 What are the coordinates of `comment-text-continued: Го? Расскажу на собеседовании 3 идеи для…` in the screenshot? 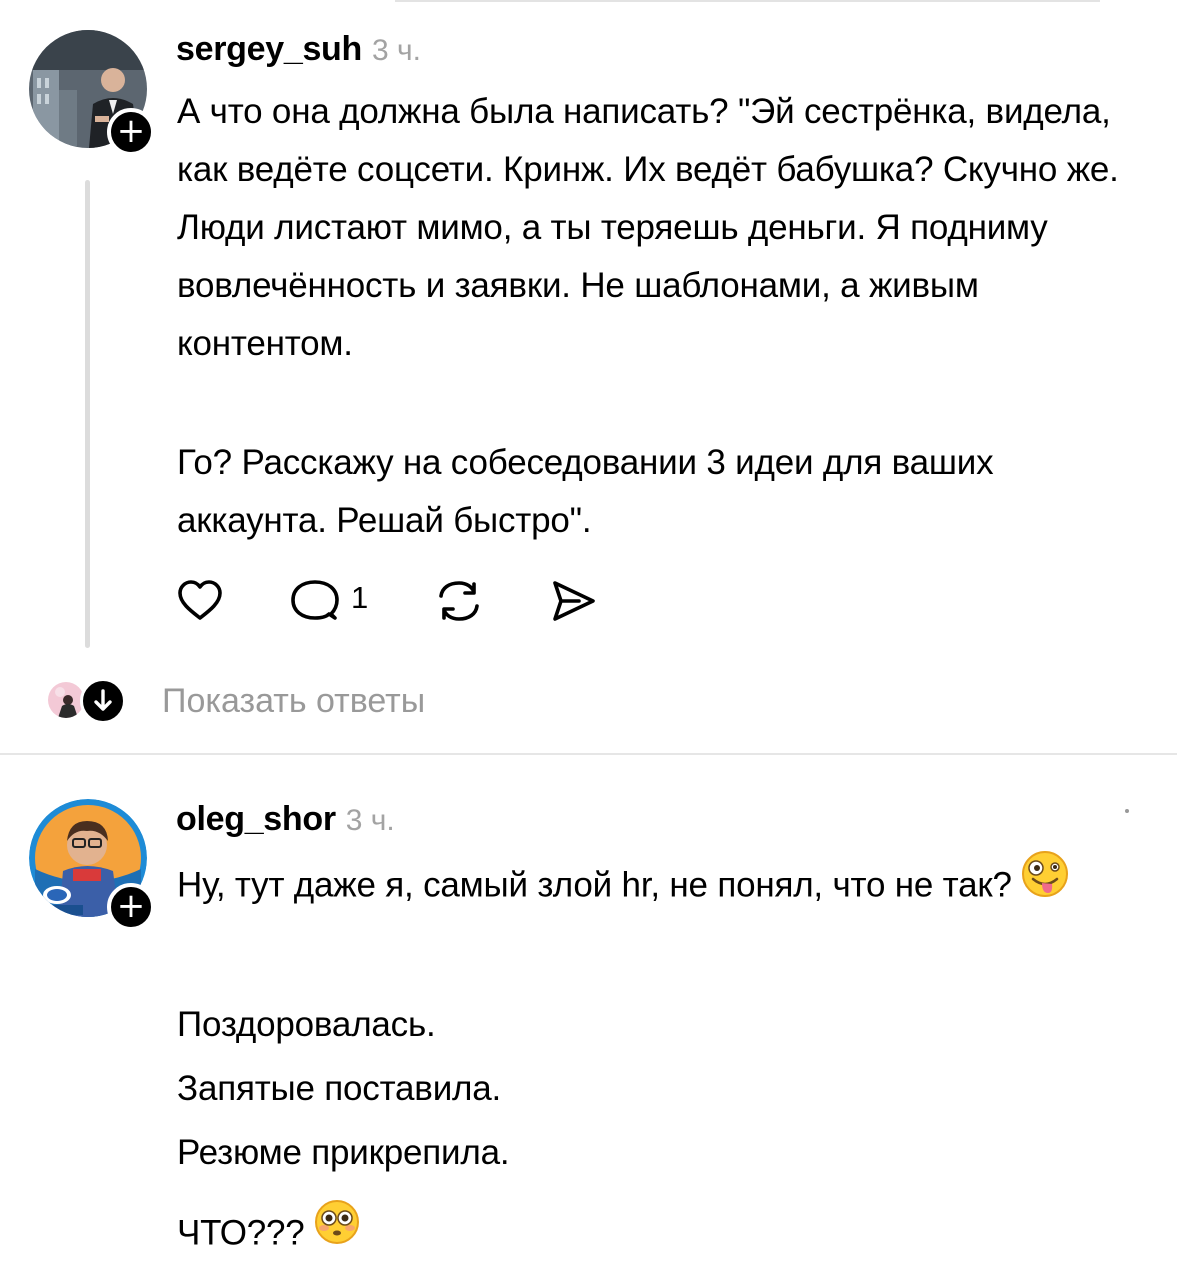 It's located at (585, 491).